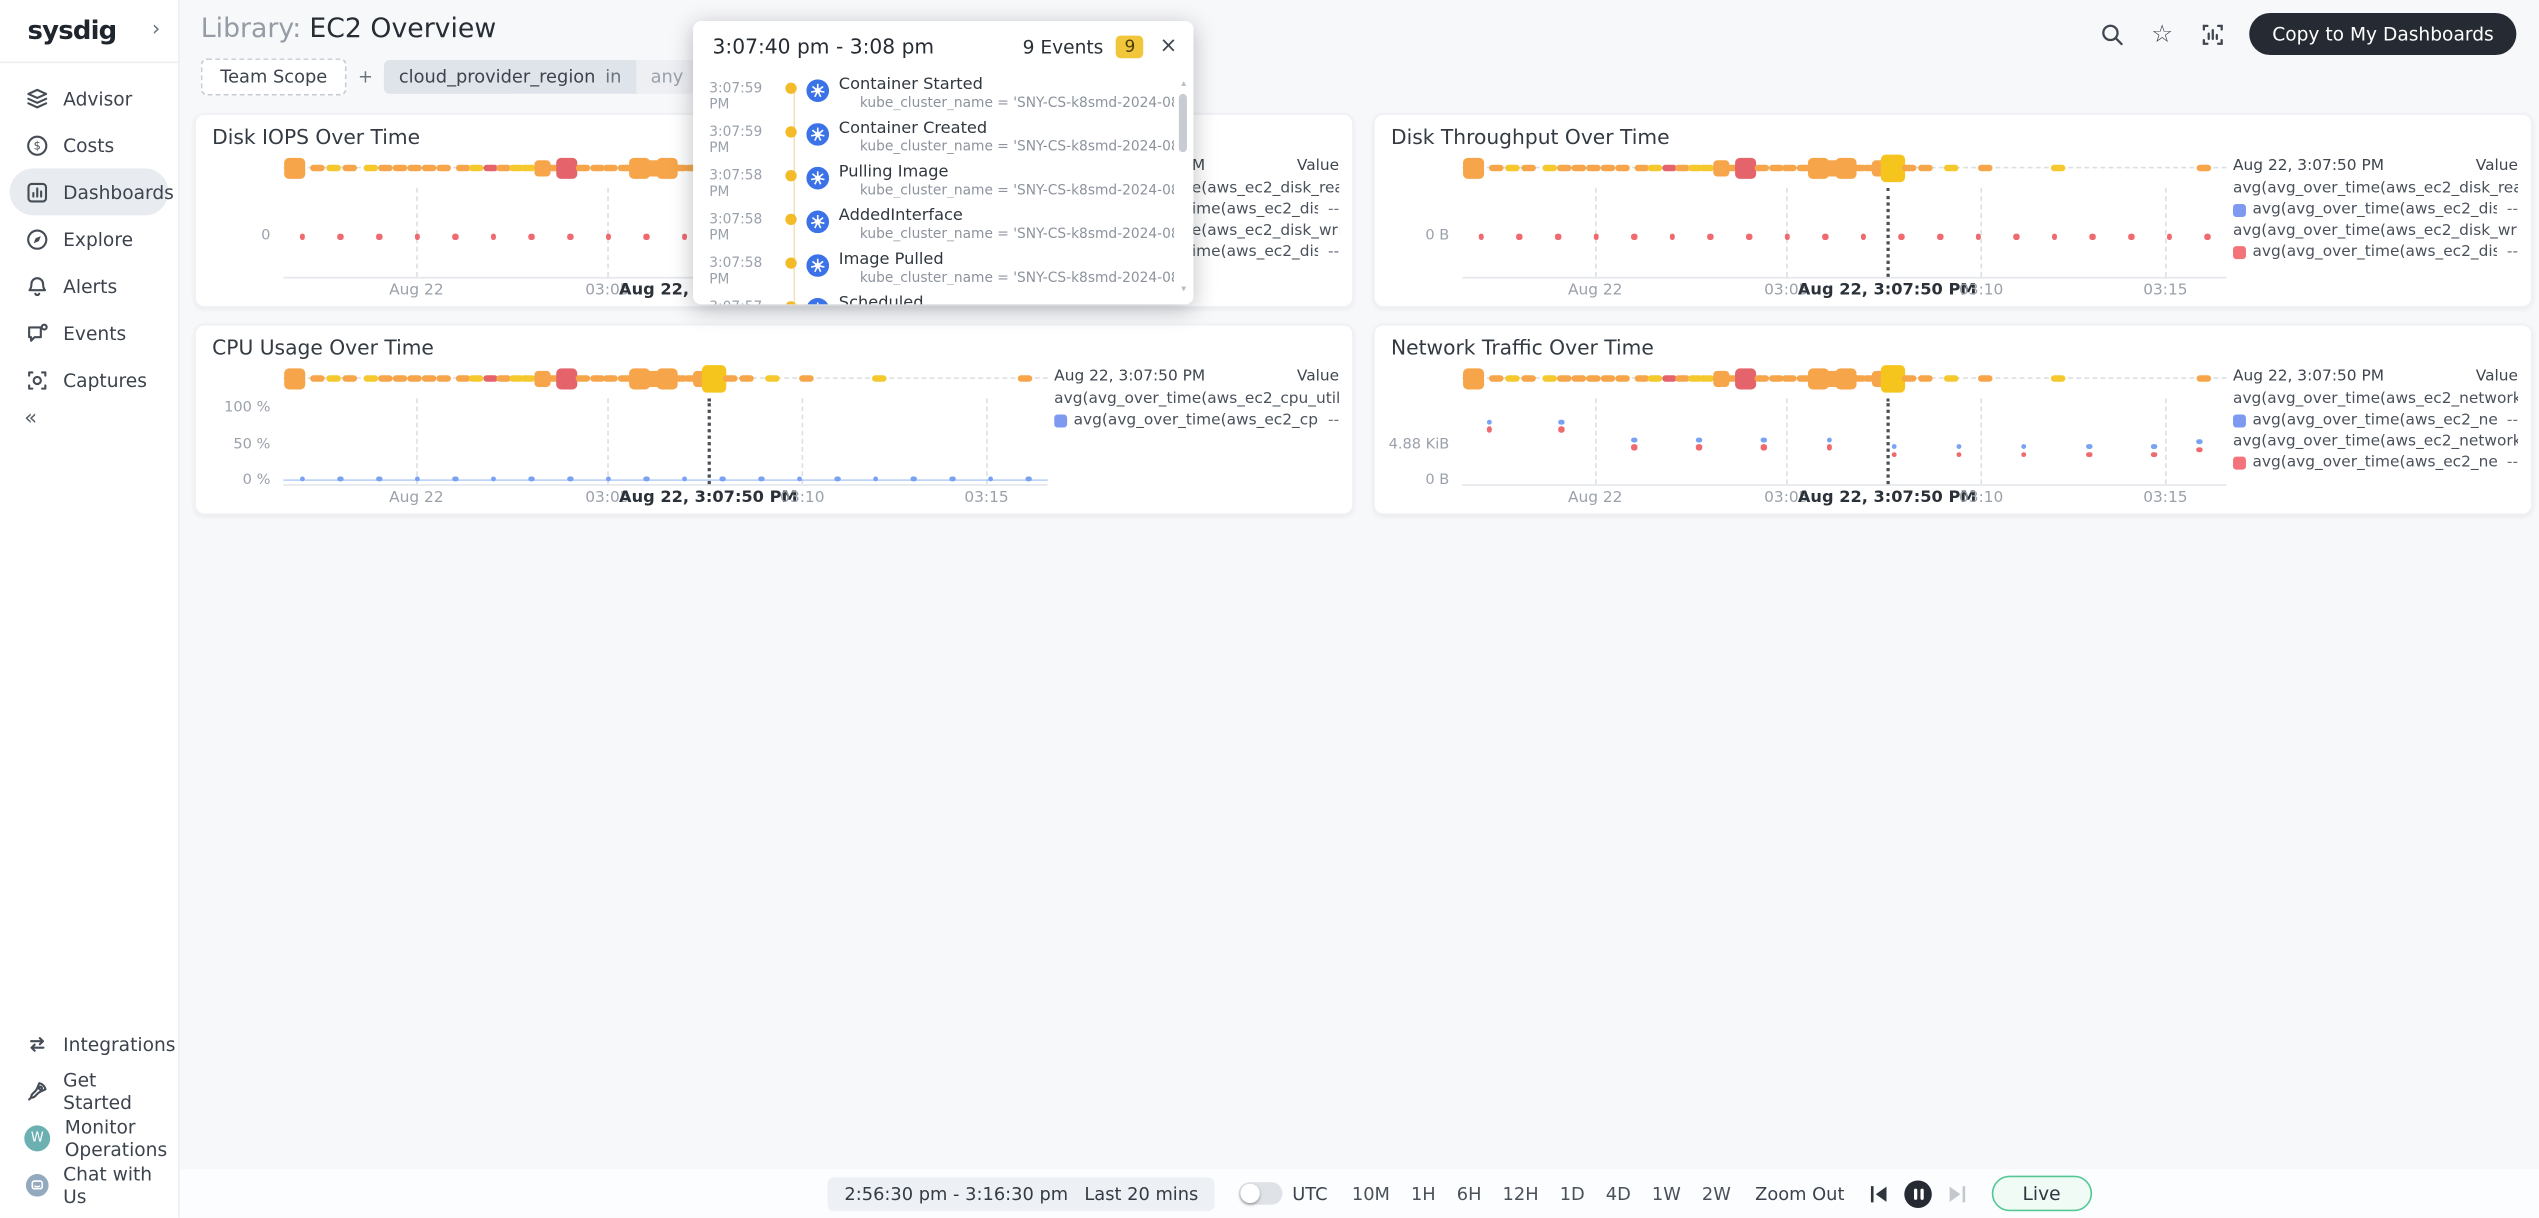 This screenshot has height=1218, width=2539. I want to click on sidebar-item-explore: Explore, so click(89, 238).